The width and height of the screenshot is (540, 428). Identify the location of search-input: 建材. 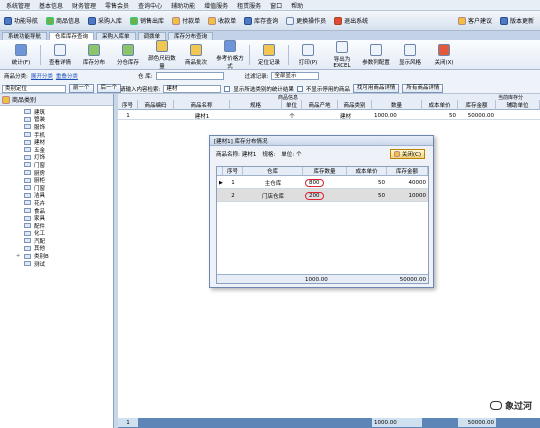
(192, 88).